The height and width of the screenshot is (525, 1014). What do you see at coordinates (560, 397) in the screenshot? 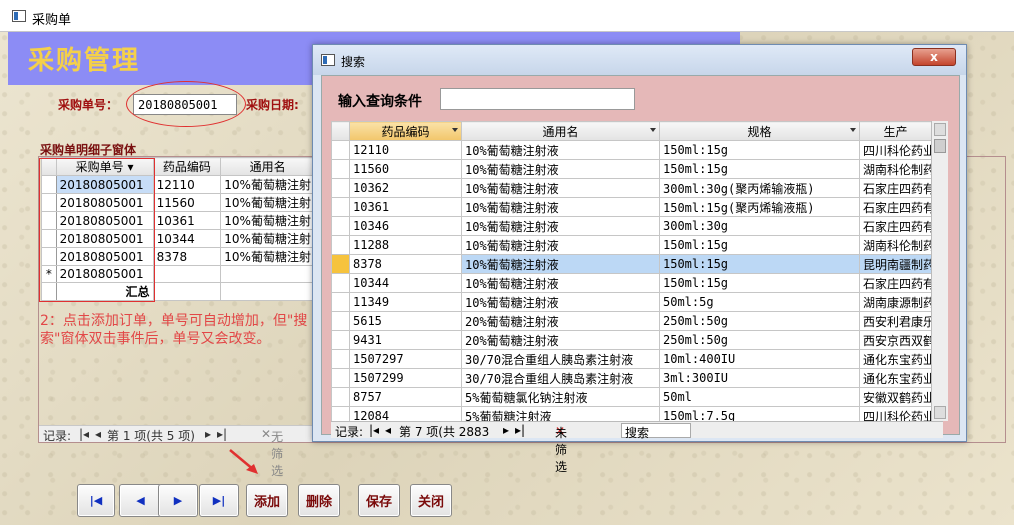
I see `cell: 5%葡萄糖氯化钠注射液` at bounding box center [560, 397].